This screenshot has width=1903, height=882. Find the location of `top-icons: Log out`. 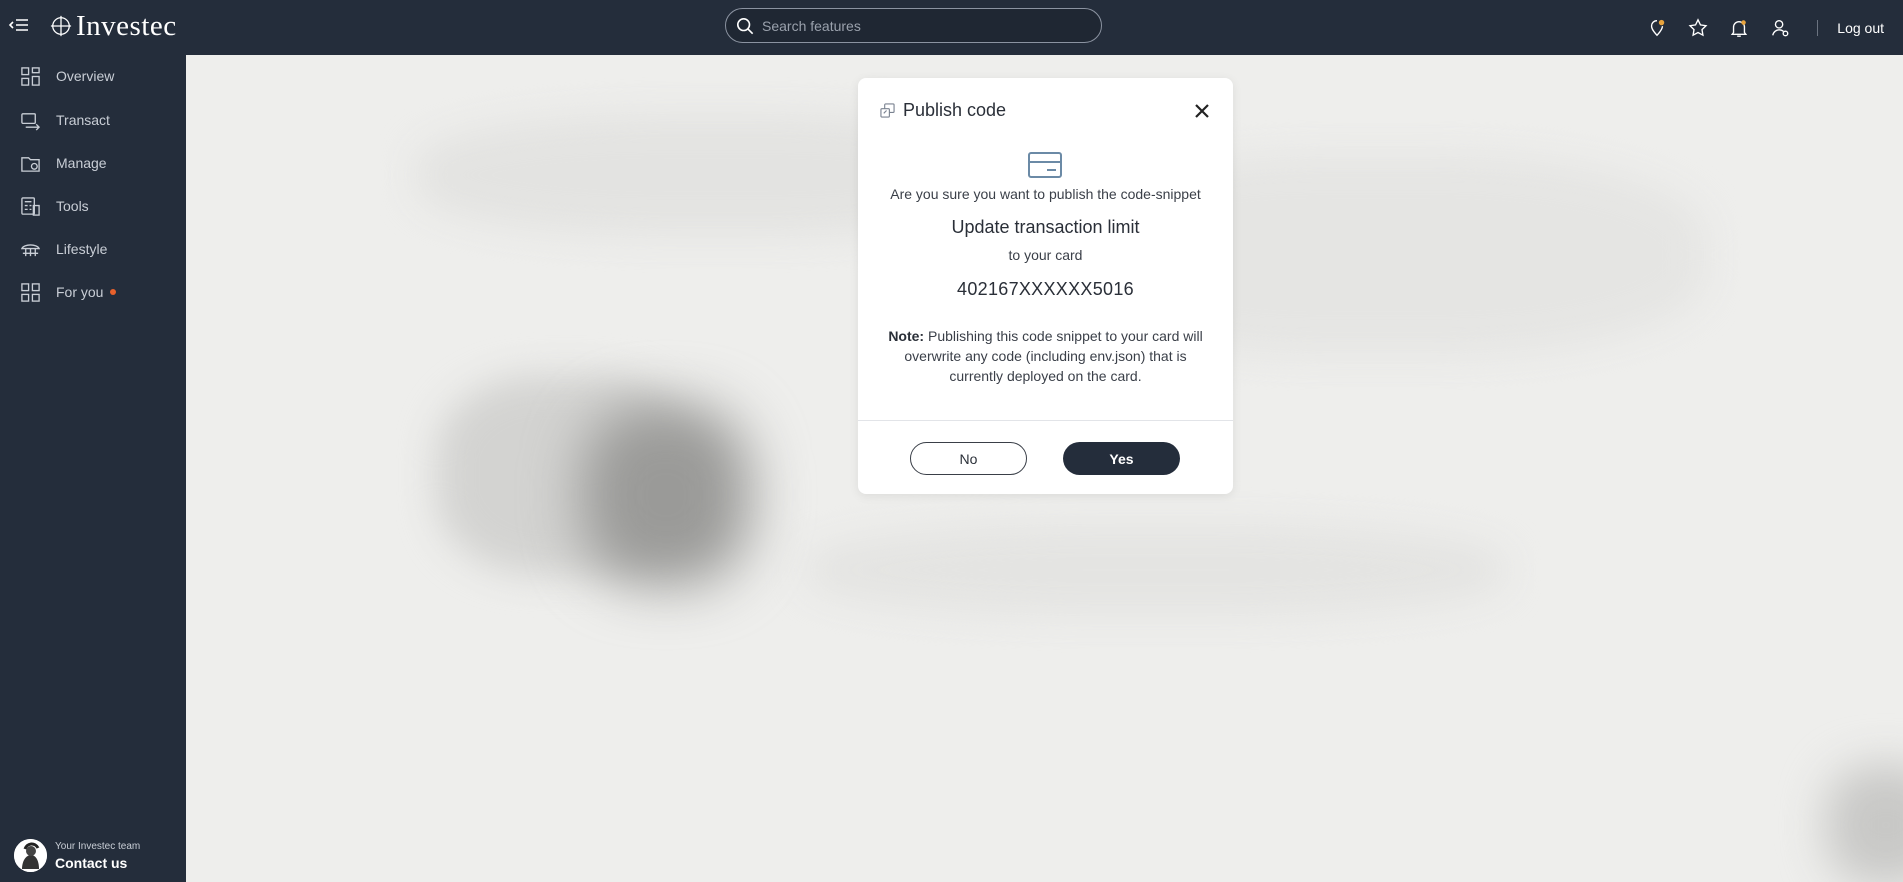

top-icons: Log out is located at coordinates (1765, 27).